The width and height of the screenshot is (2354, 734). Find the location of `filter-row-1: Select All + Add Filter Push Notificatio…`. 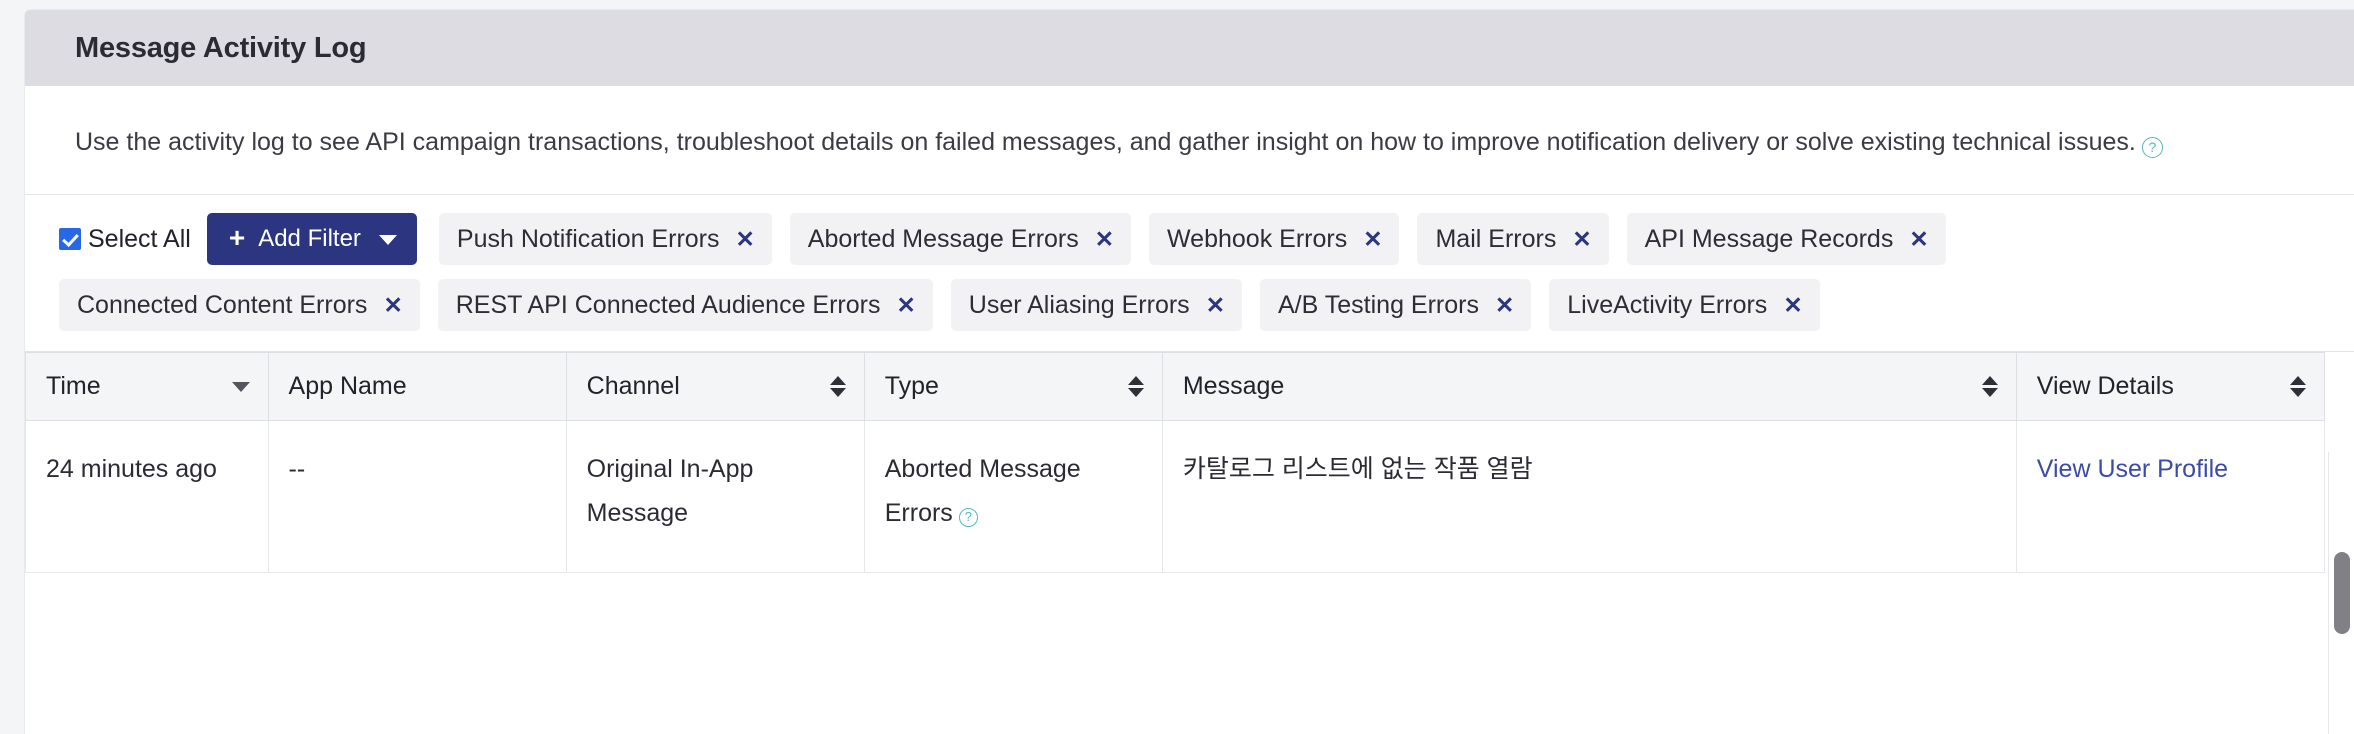

filter-row-1: Select All + Add Filter Push Notificatio… is located at coordinates (1186, 239).